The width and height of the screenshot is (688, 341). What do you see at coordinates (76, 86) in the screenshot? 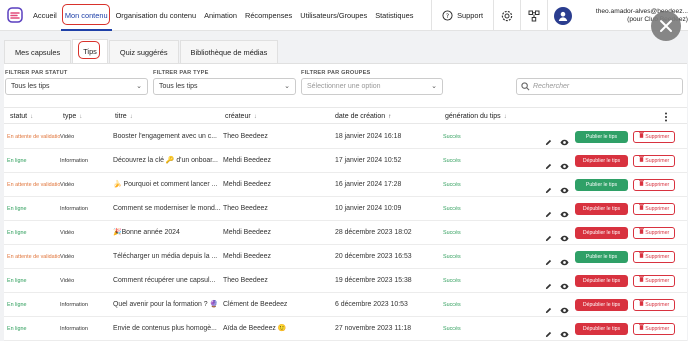
I see `filter-statut-select: Tous les tips ⌄` at bounding box center [76, 86].